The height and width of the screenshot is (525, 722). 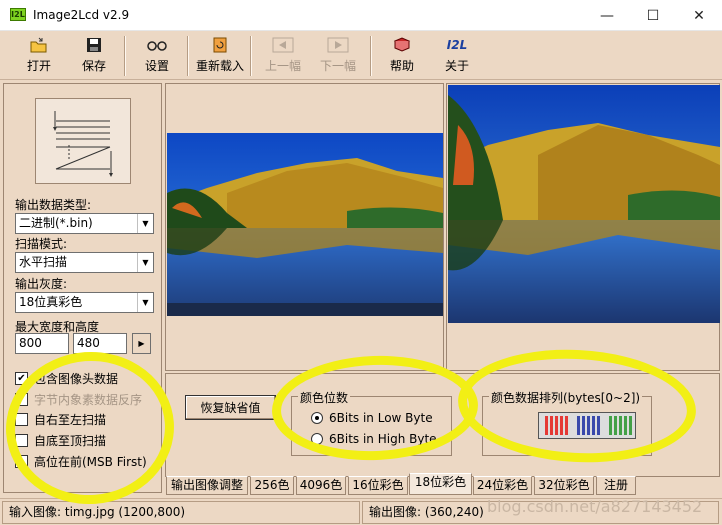 I want to click on checkbox-label: 字节内象素数据反序, so click(x=88, y=400).